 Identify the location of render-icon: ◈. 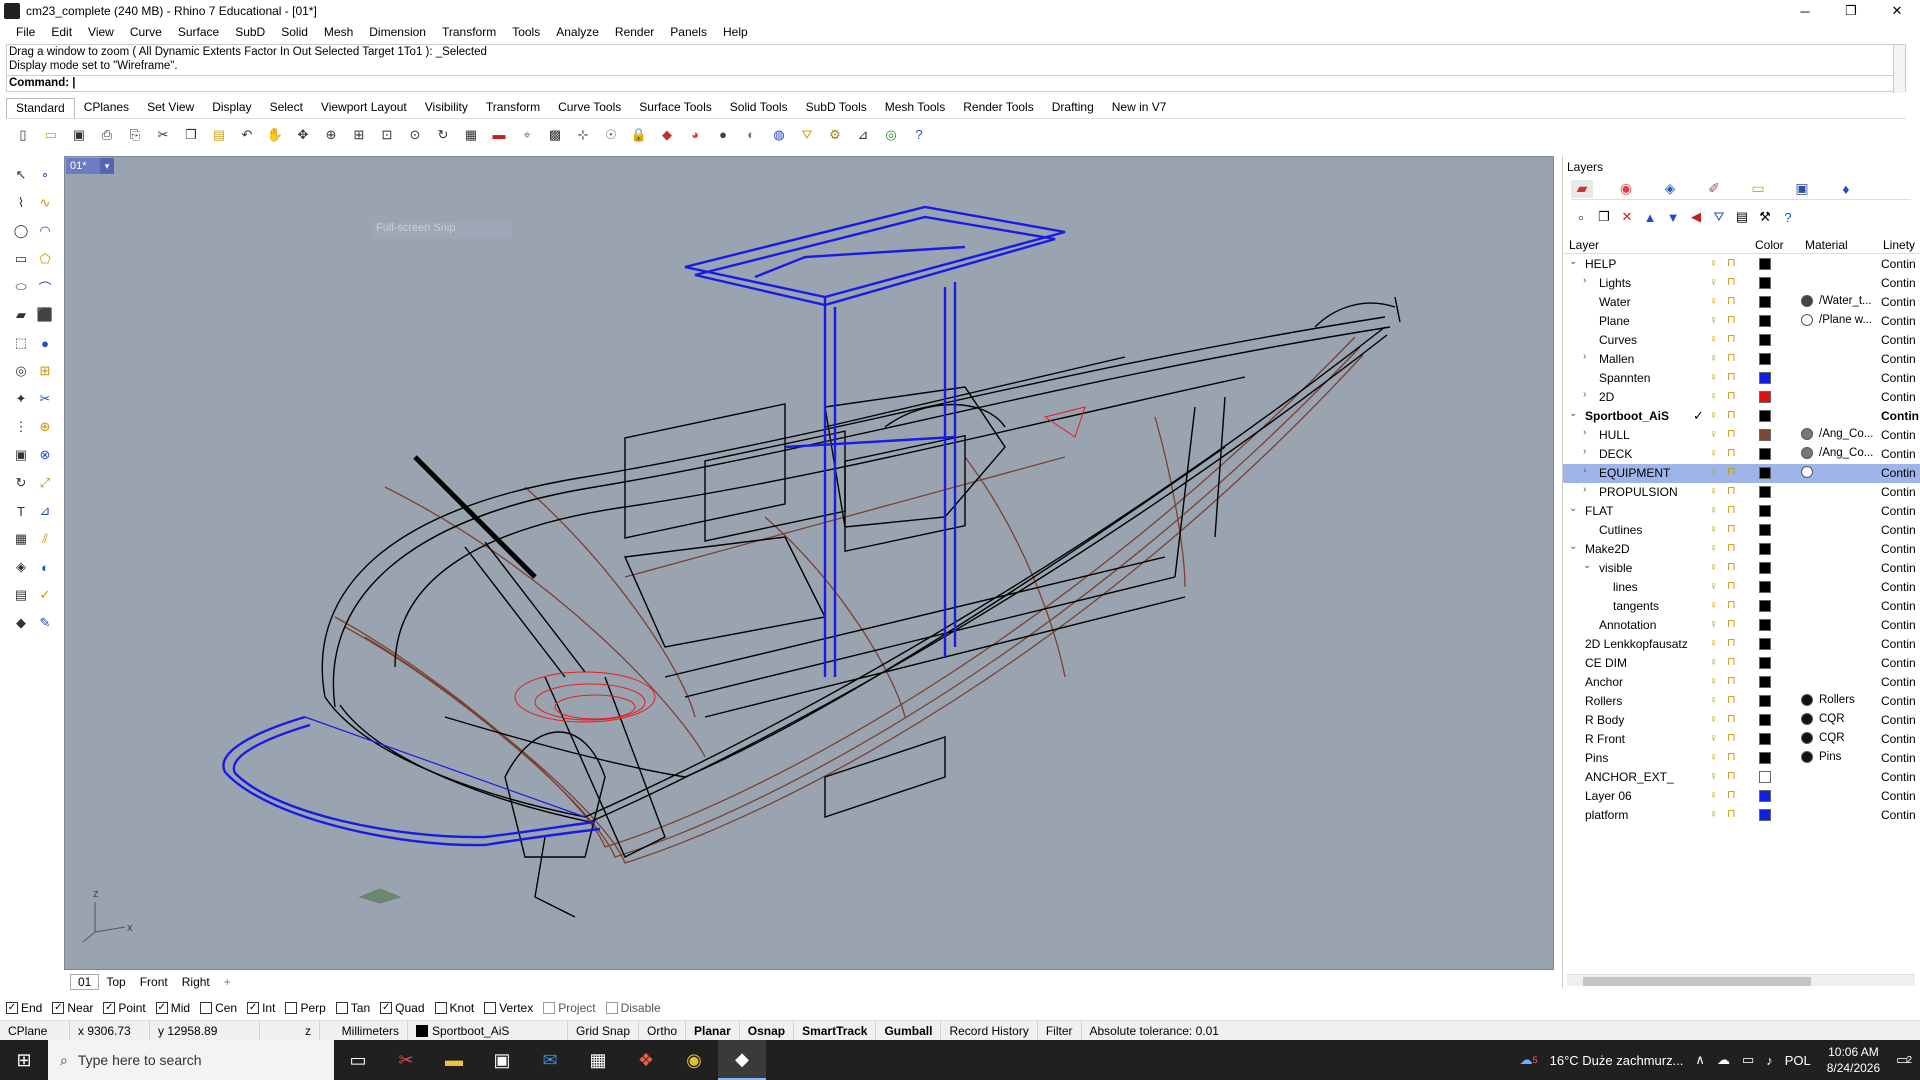
(21, 567).